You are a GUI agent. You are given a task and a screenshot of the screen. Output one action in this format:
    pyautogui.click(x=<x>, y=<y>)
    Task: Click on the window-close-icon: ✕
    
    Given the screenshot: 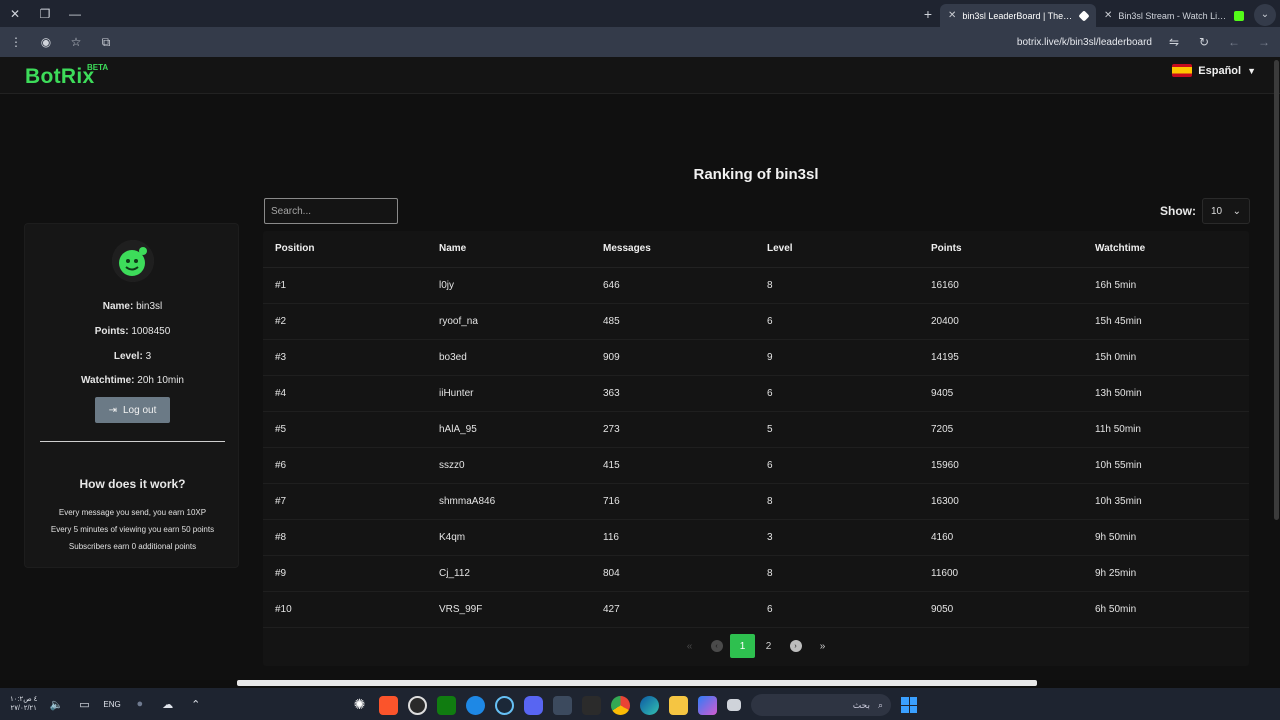 What is the action you would take?
    pyautogui.click(x=15, y=13)
    